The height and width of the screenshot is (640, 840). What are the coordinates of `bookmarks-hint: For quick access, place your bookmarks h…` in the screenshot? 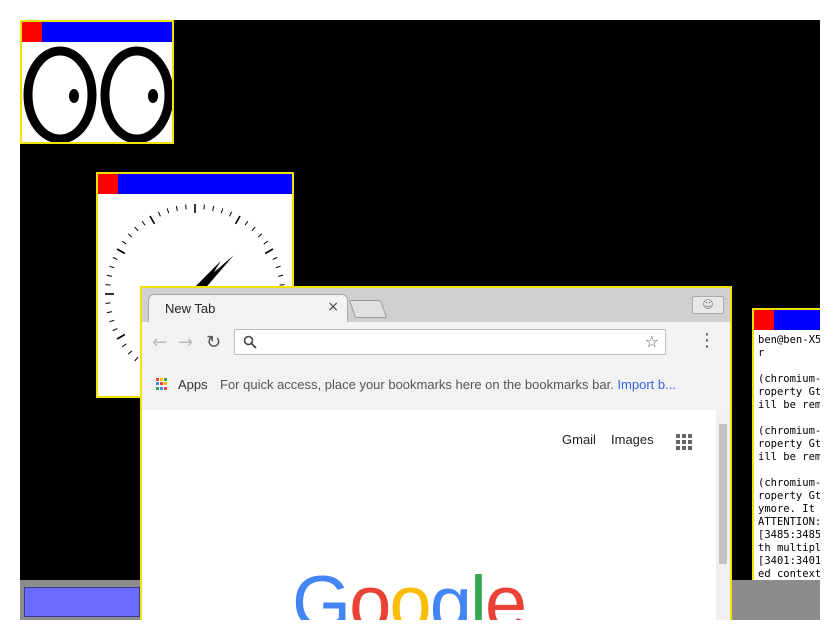 It's located at (448, 384).